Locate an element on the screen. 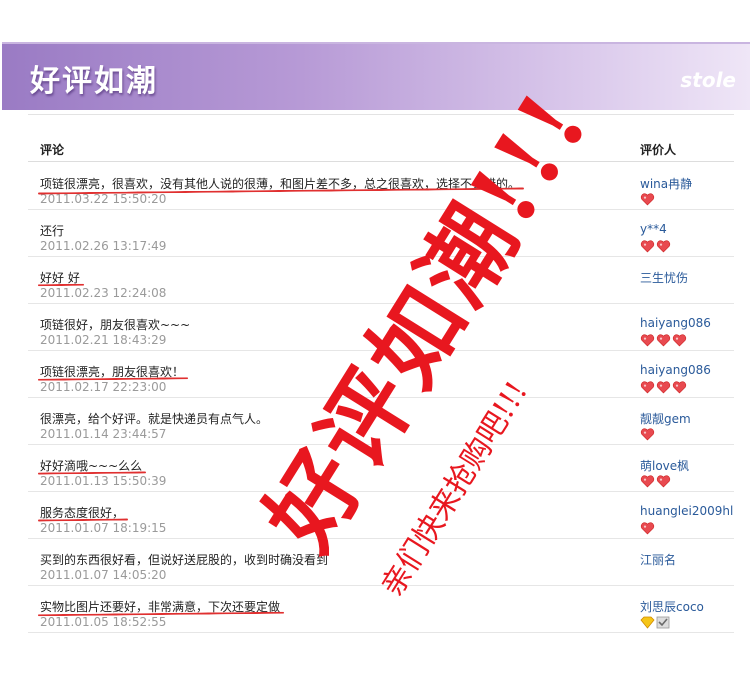  review-date: 2011.01.14 23:44:57 is located at coordinates (103, 434).